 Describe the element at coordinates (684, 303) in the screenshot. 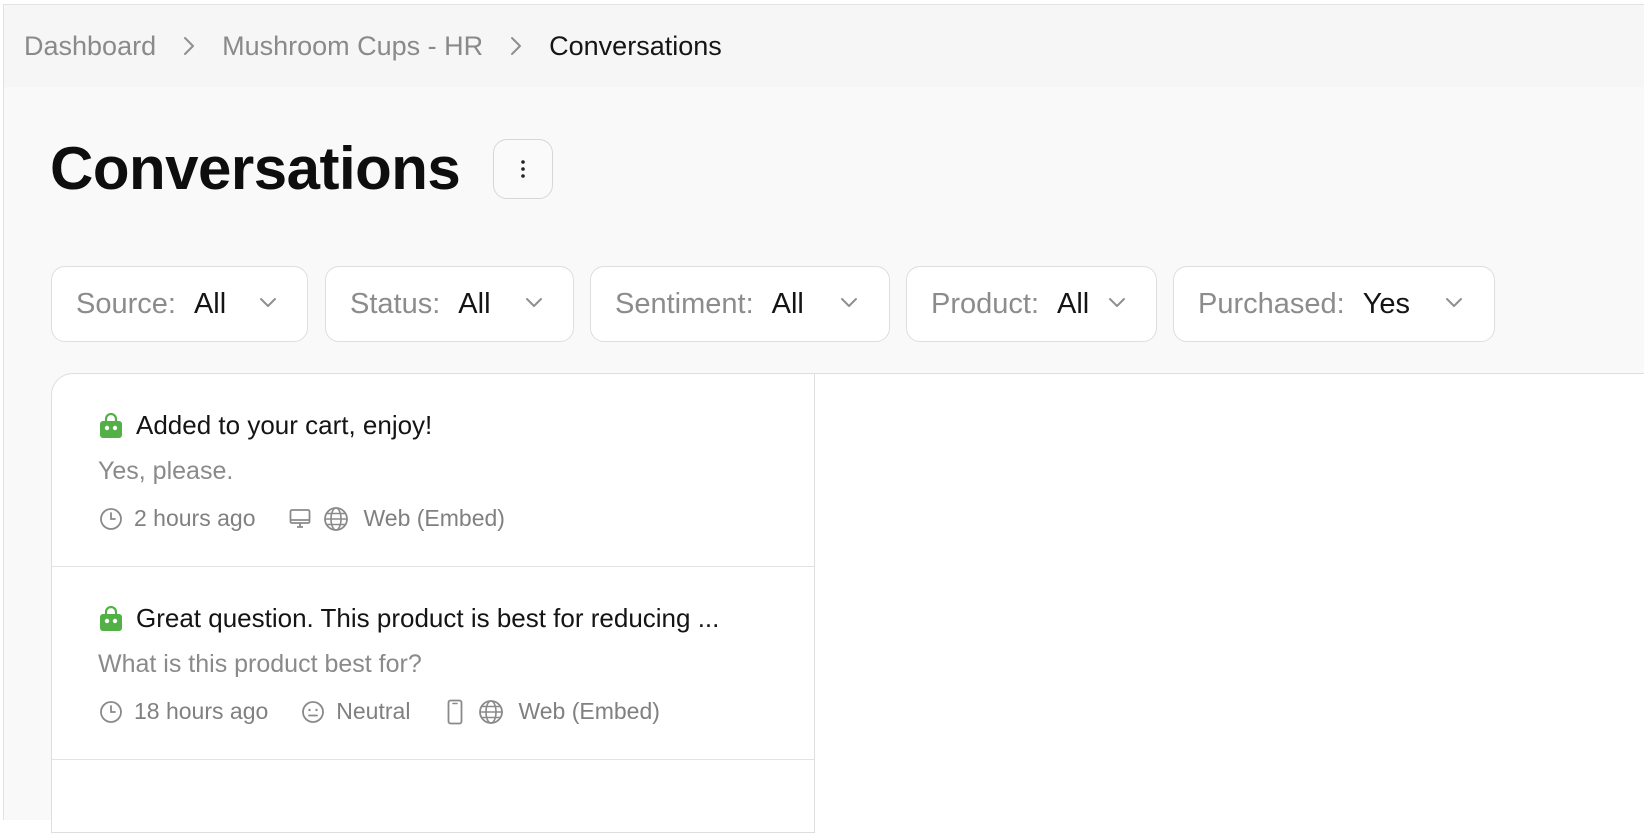

I see `filter-label: Sentiment:` at that location.